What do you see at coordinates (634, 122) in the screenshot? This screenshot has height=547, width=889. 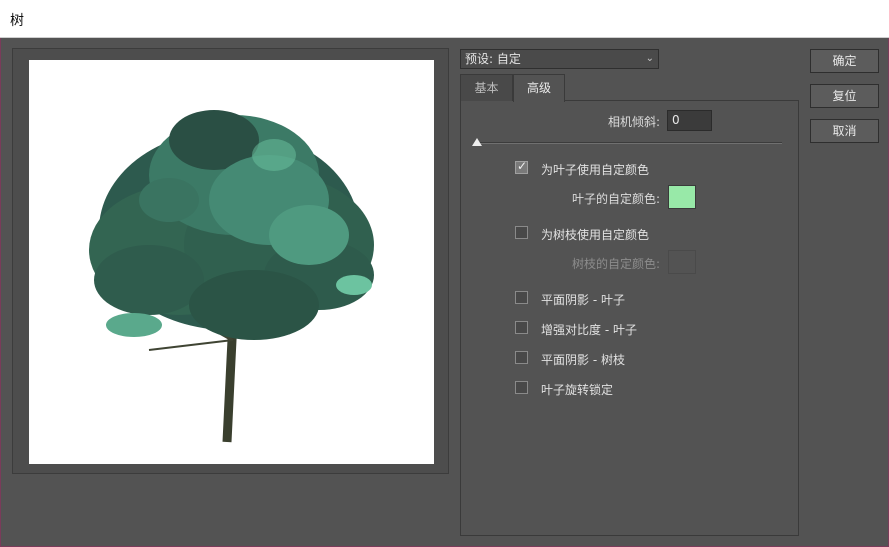 I see `camera-tilt-label: 相机倾斜:` at bounding box center [634, 122].